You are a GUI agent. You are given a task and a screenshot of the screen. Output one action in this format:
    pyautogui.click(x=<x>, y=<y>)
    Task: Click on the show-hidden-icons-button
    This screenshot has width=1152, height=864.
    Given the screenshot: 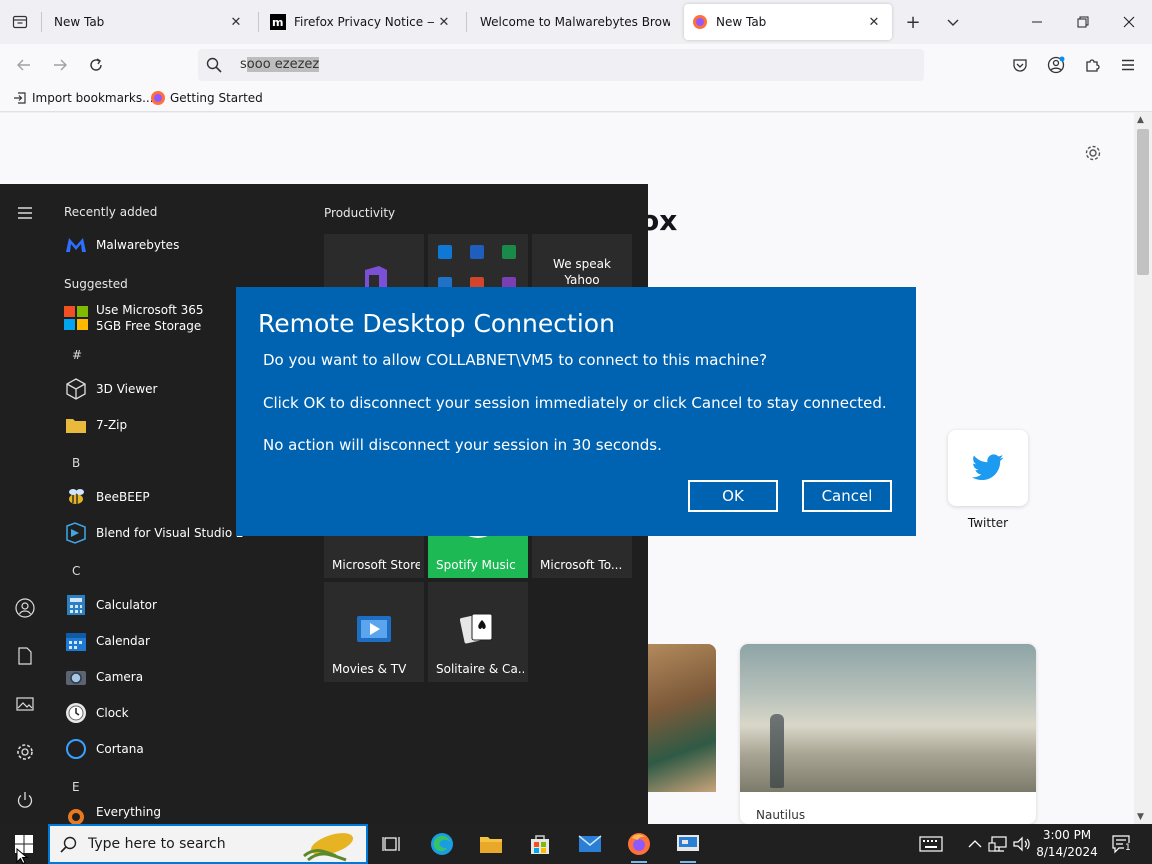 What is the action you would take?
    pyautogui.click(x=975, y=844)
    